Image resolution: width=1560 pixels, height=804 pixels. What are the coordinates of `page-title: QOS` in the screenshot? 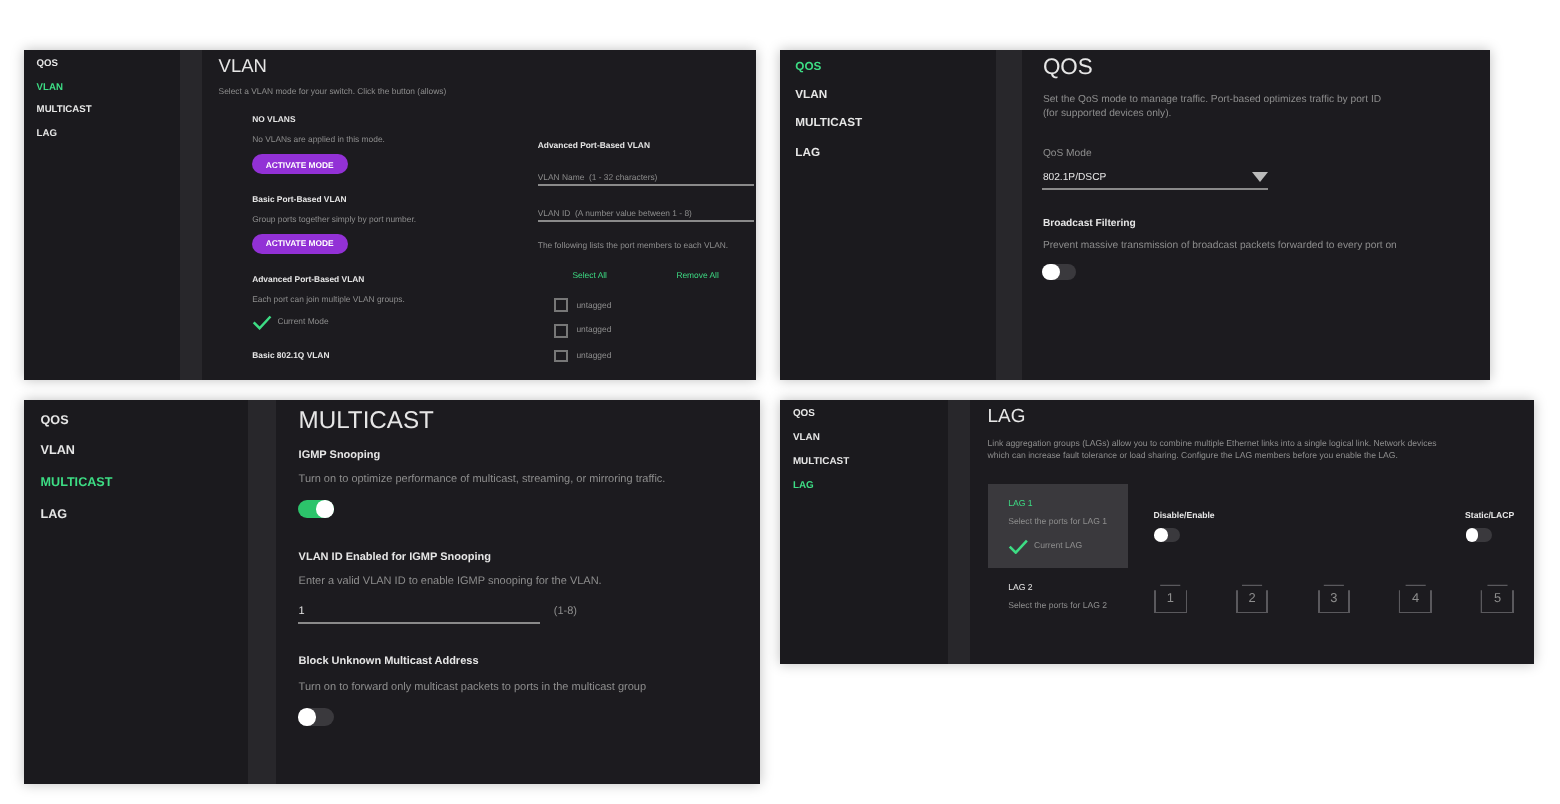 It's located at (1068, 68).